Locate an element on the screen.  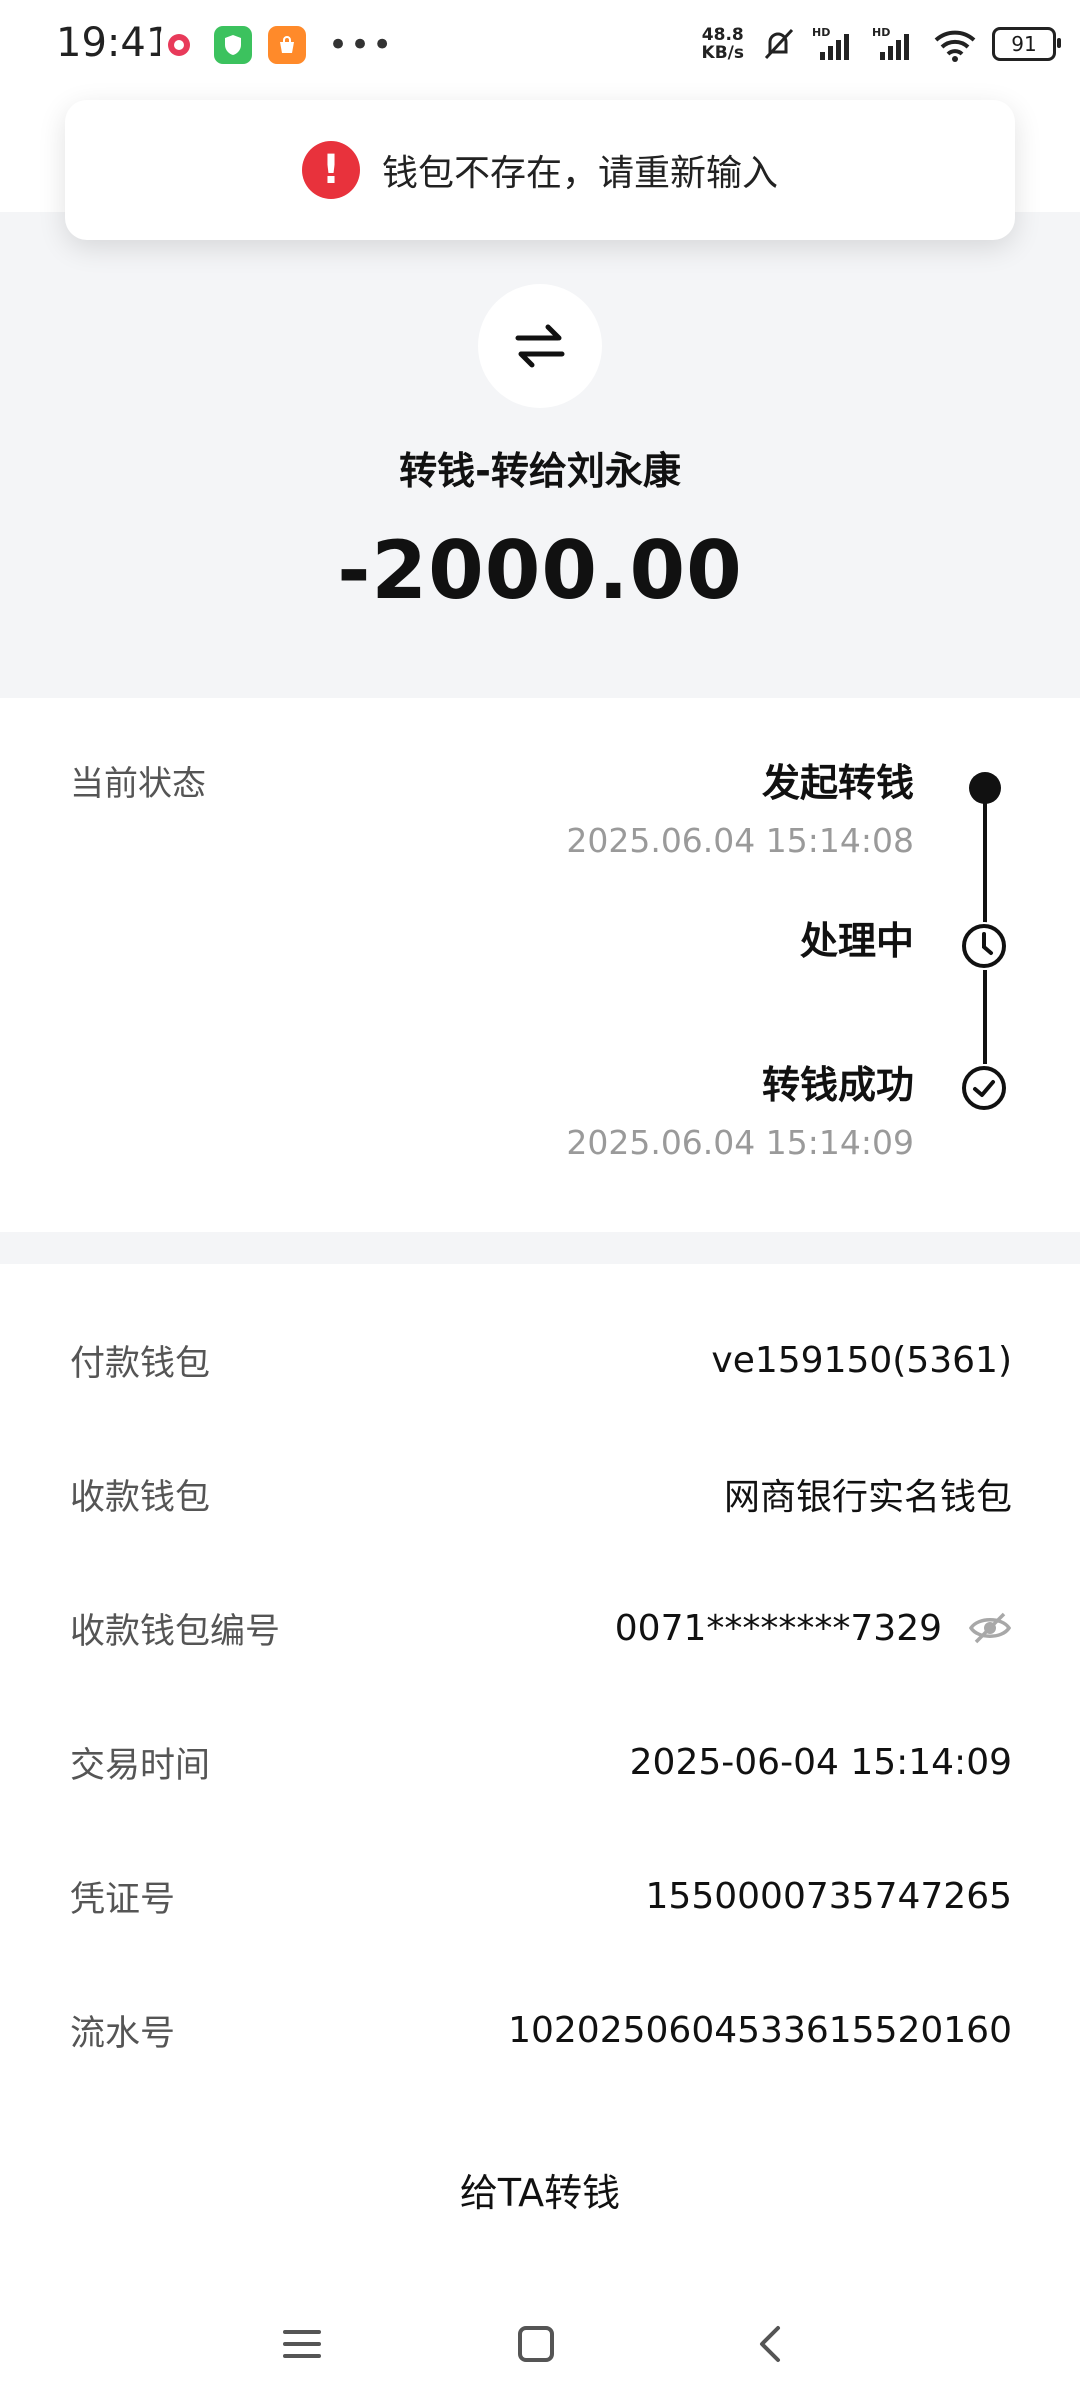
step-initiated: 发起转钱 2025.06.04 15:14:08 is located at coordinates (740, 806).